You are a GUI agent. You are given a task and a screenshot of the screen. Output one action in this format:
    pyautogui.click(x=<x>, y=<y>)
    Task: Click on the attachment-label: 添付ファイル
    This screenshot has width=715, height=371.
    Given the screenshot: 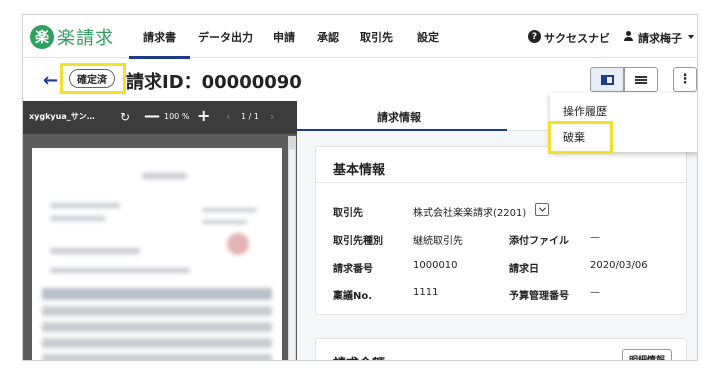 What is the action you would take?
    pyautogui.click(x=539, y=241)
    